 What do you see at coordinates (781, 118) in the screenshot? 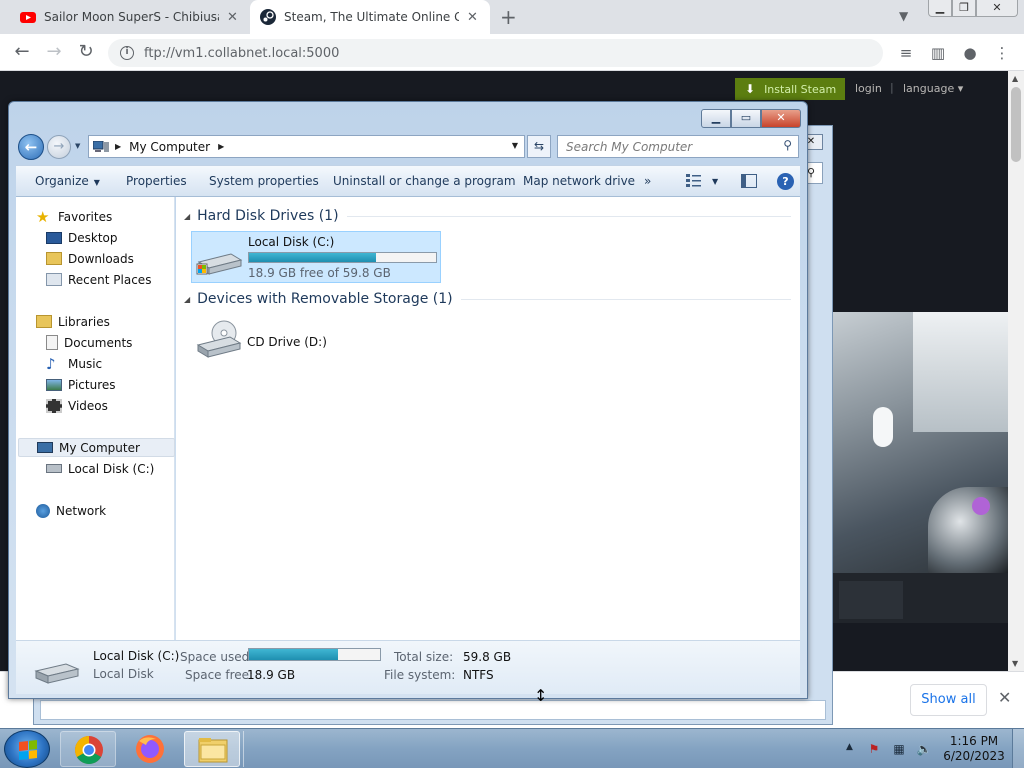
I see `close-button: ✕` at bounding box center [781, 118].